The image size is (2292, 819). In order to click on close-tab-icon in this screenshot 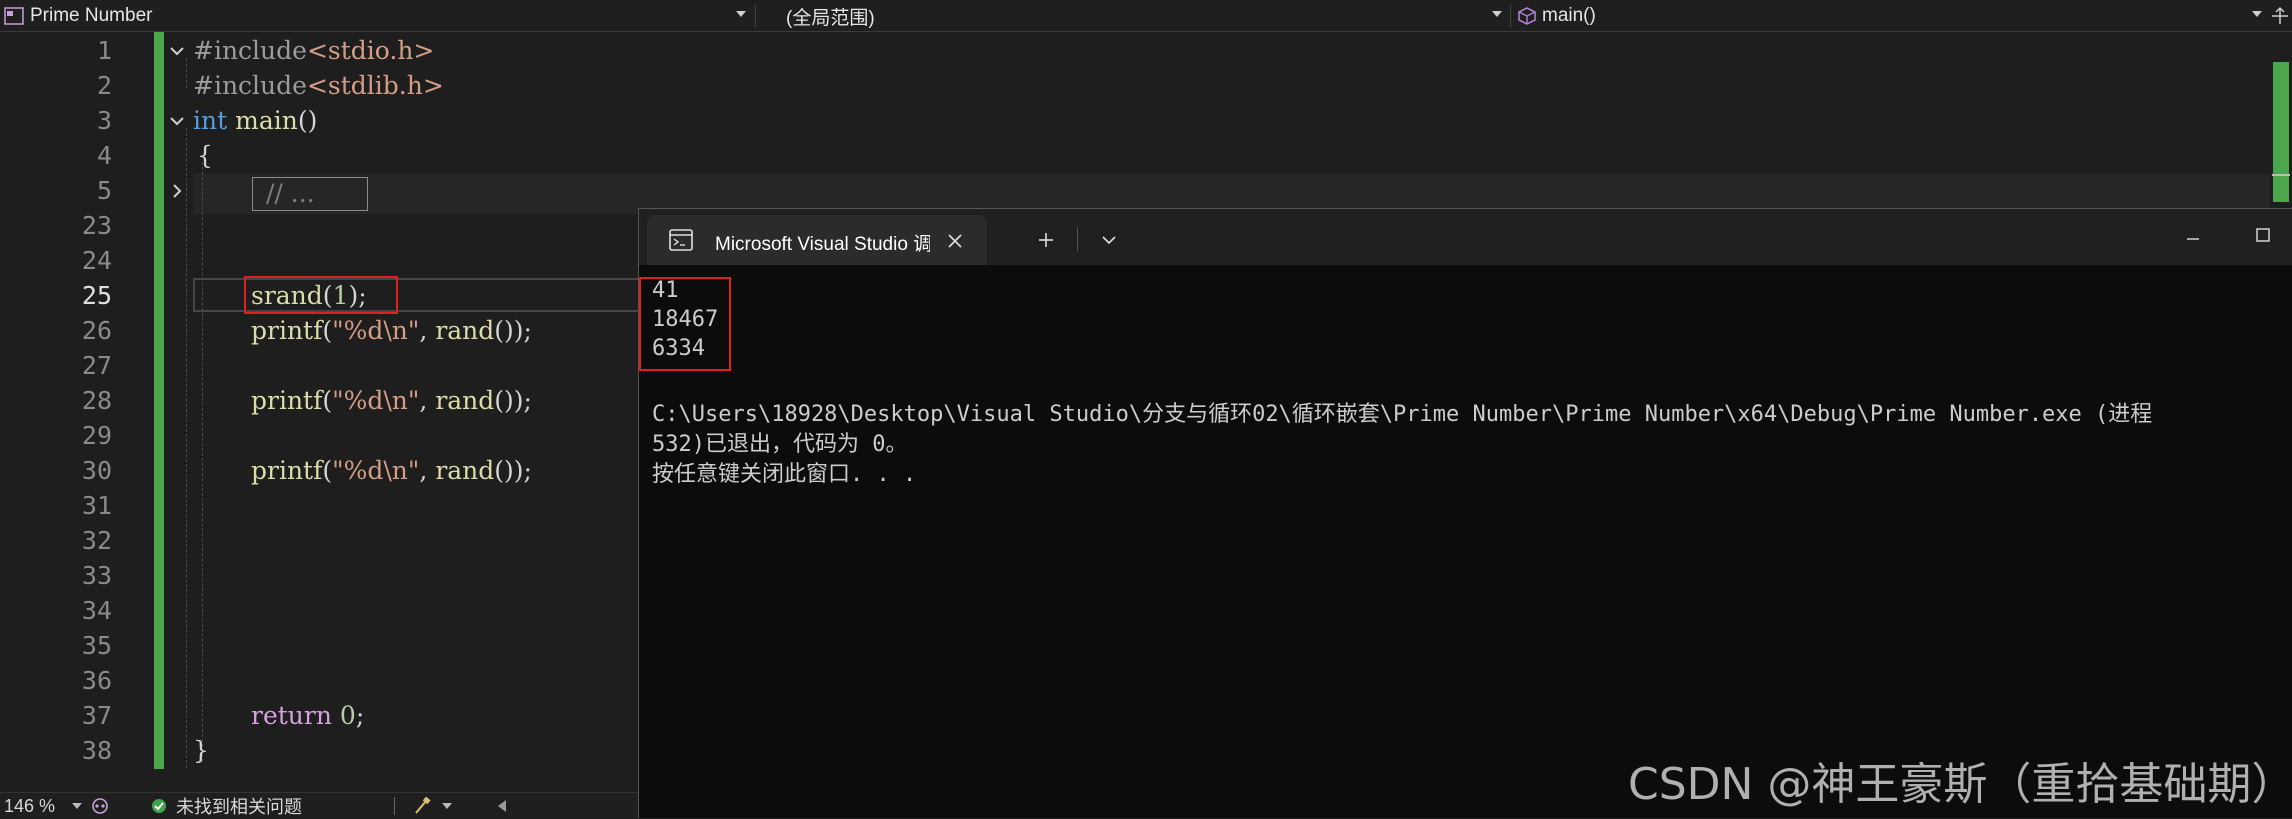, I will do `click(955, 241)`.